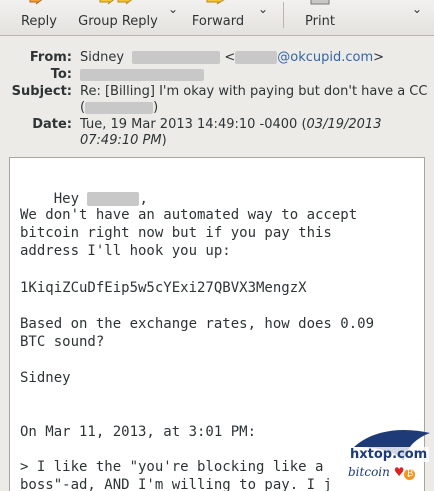 This screenshot has height=491, width=434. What do you see at coordinates (283, 15) in the screenshot?
I see `toolbar-separator` at bounding box center [283, 15].